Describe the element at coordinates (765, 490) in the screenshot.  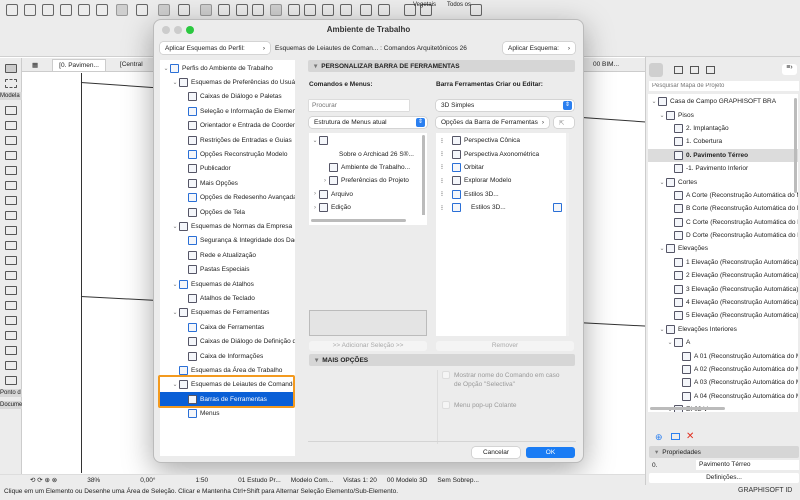
I see `graphisoft-id: GRAPHISOFT ID` at that location.